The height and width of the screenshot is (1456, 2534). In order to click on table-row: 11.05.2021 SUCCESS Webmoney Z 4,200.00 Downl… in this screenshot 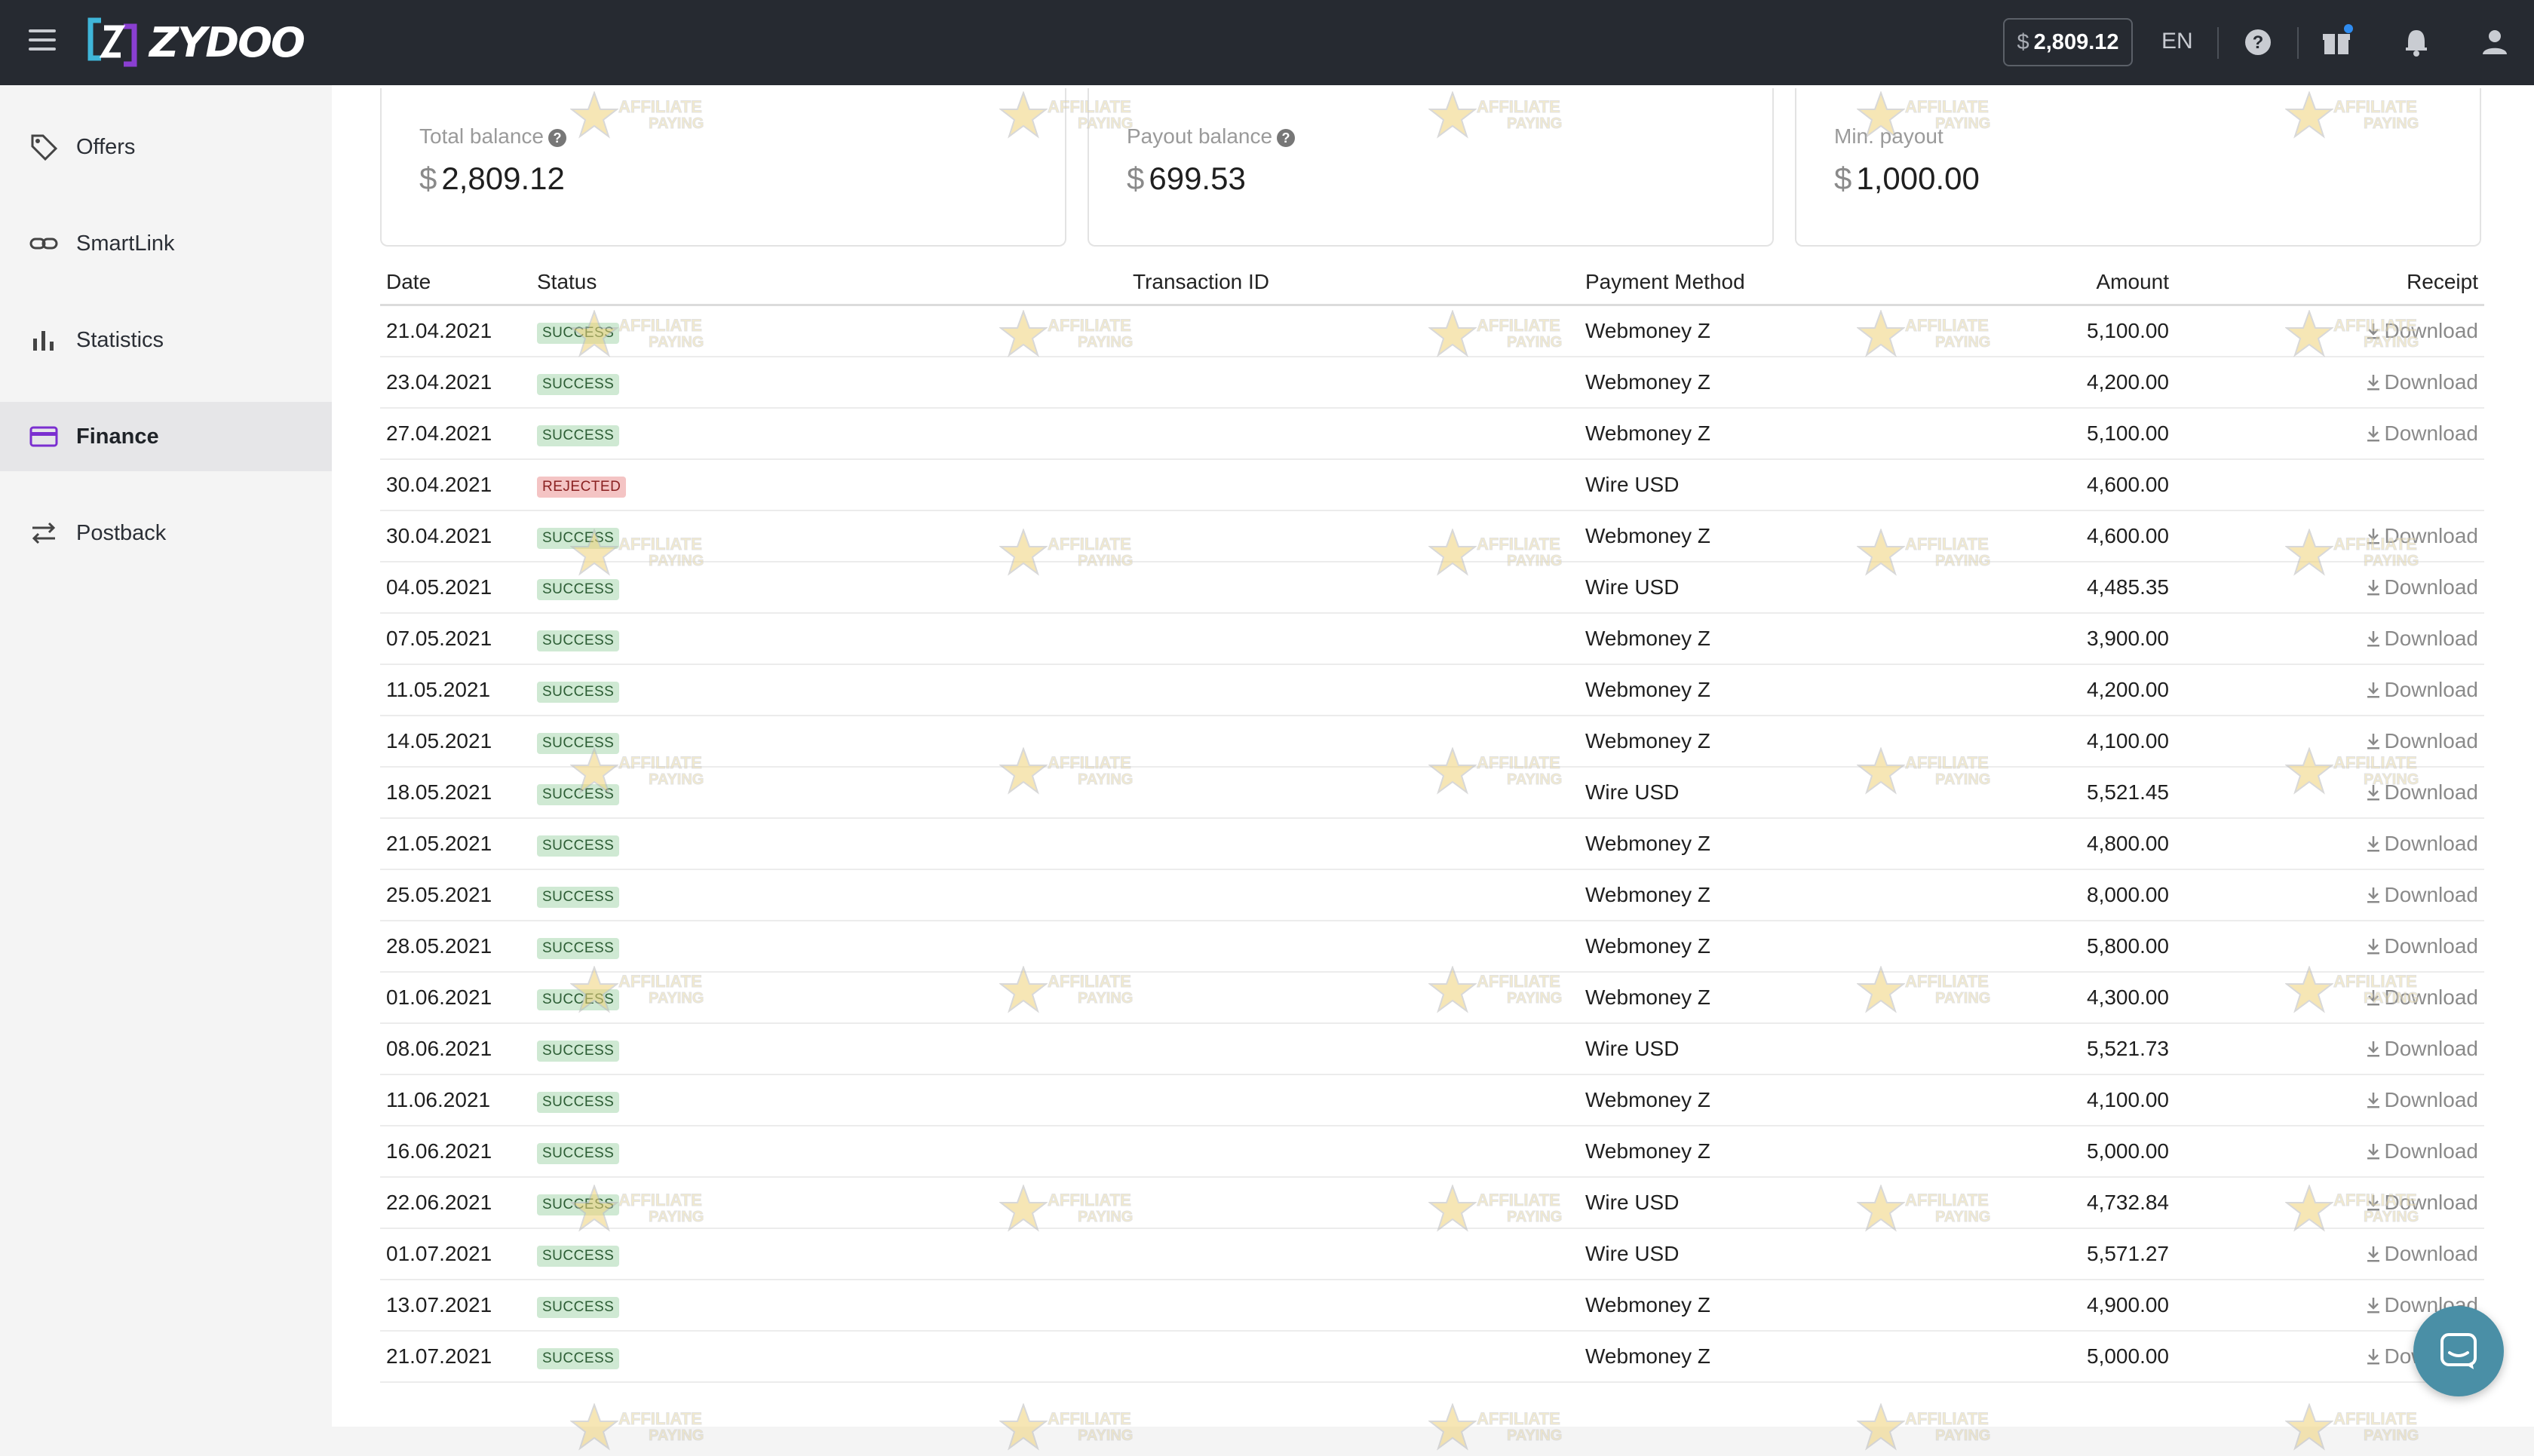, I will do `click(1432, 690)`.